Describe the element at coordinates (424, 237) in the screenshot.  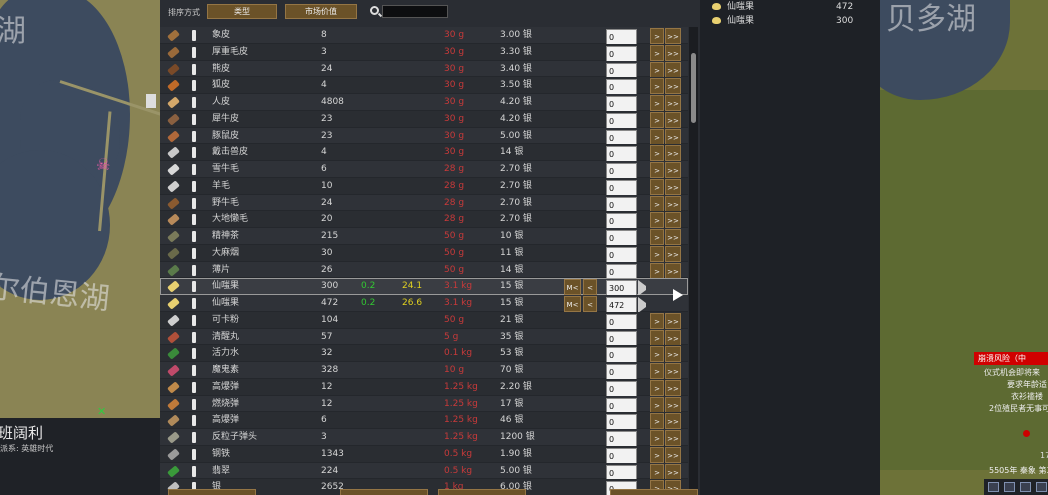
I see `table-row: 精神茶 215 50 g 10 银 0 > >>` at that location.